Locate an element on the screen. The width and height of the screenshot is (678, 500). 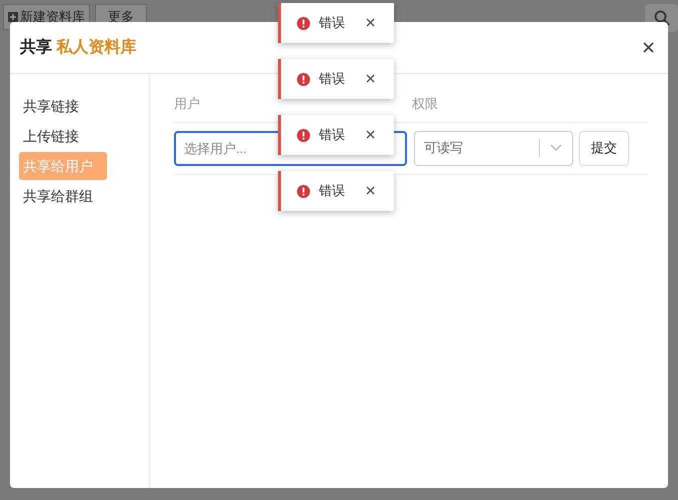
chevron-down-icon is located at coordinates (556, 148).